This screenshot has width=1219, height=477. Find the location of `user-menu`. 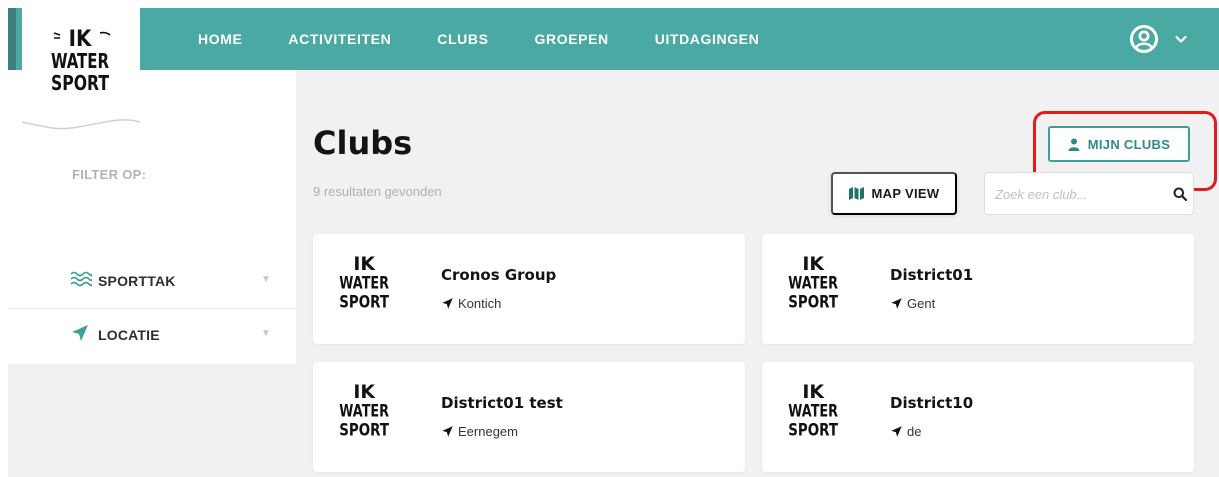

user-menu is located at coordinates (1159, 39).